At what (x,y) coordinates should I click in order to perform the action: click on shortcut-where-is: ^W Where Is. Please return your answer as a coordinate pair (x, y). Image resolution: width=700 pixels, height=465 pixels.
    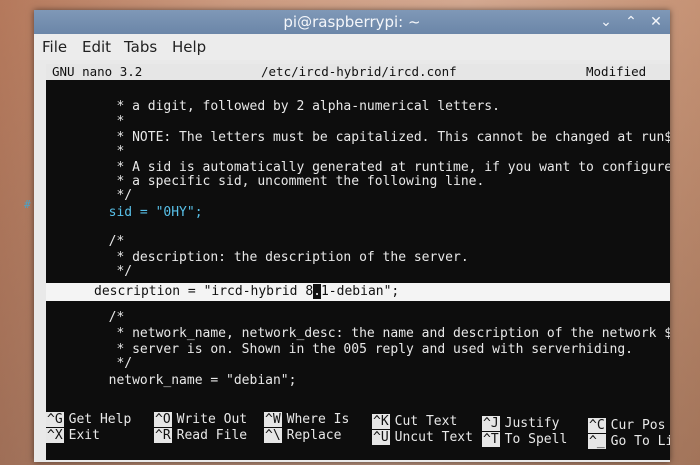
    Looking at the image, I should click on (306, 419).